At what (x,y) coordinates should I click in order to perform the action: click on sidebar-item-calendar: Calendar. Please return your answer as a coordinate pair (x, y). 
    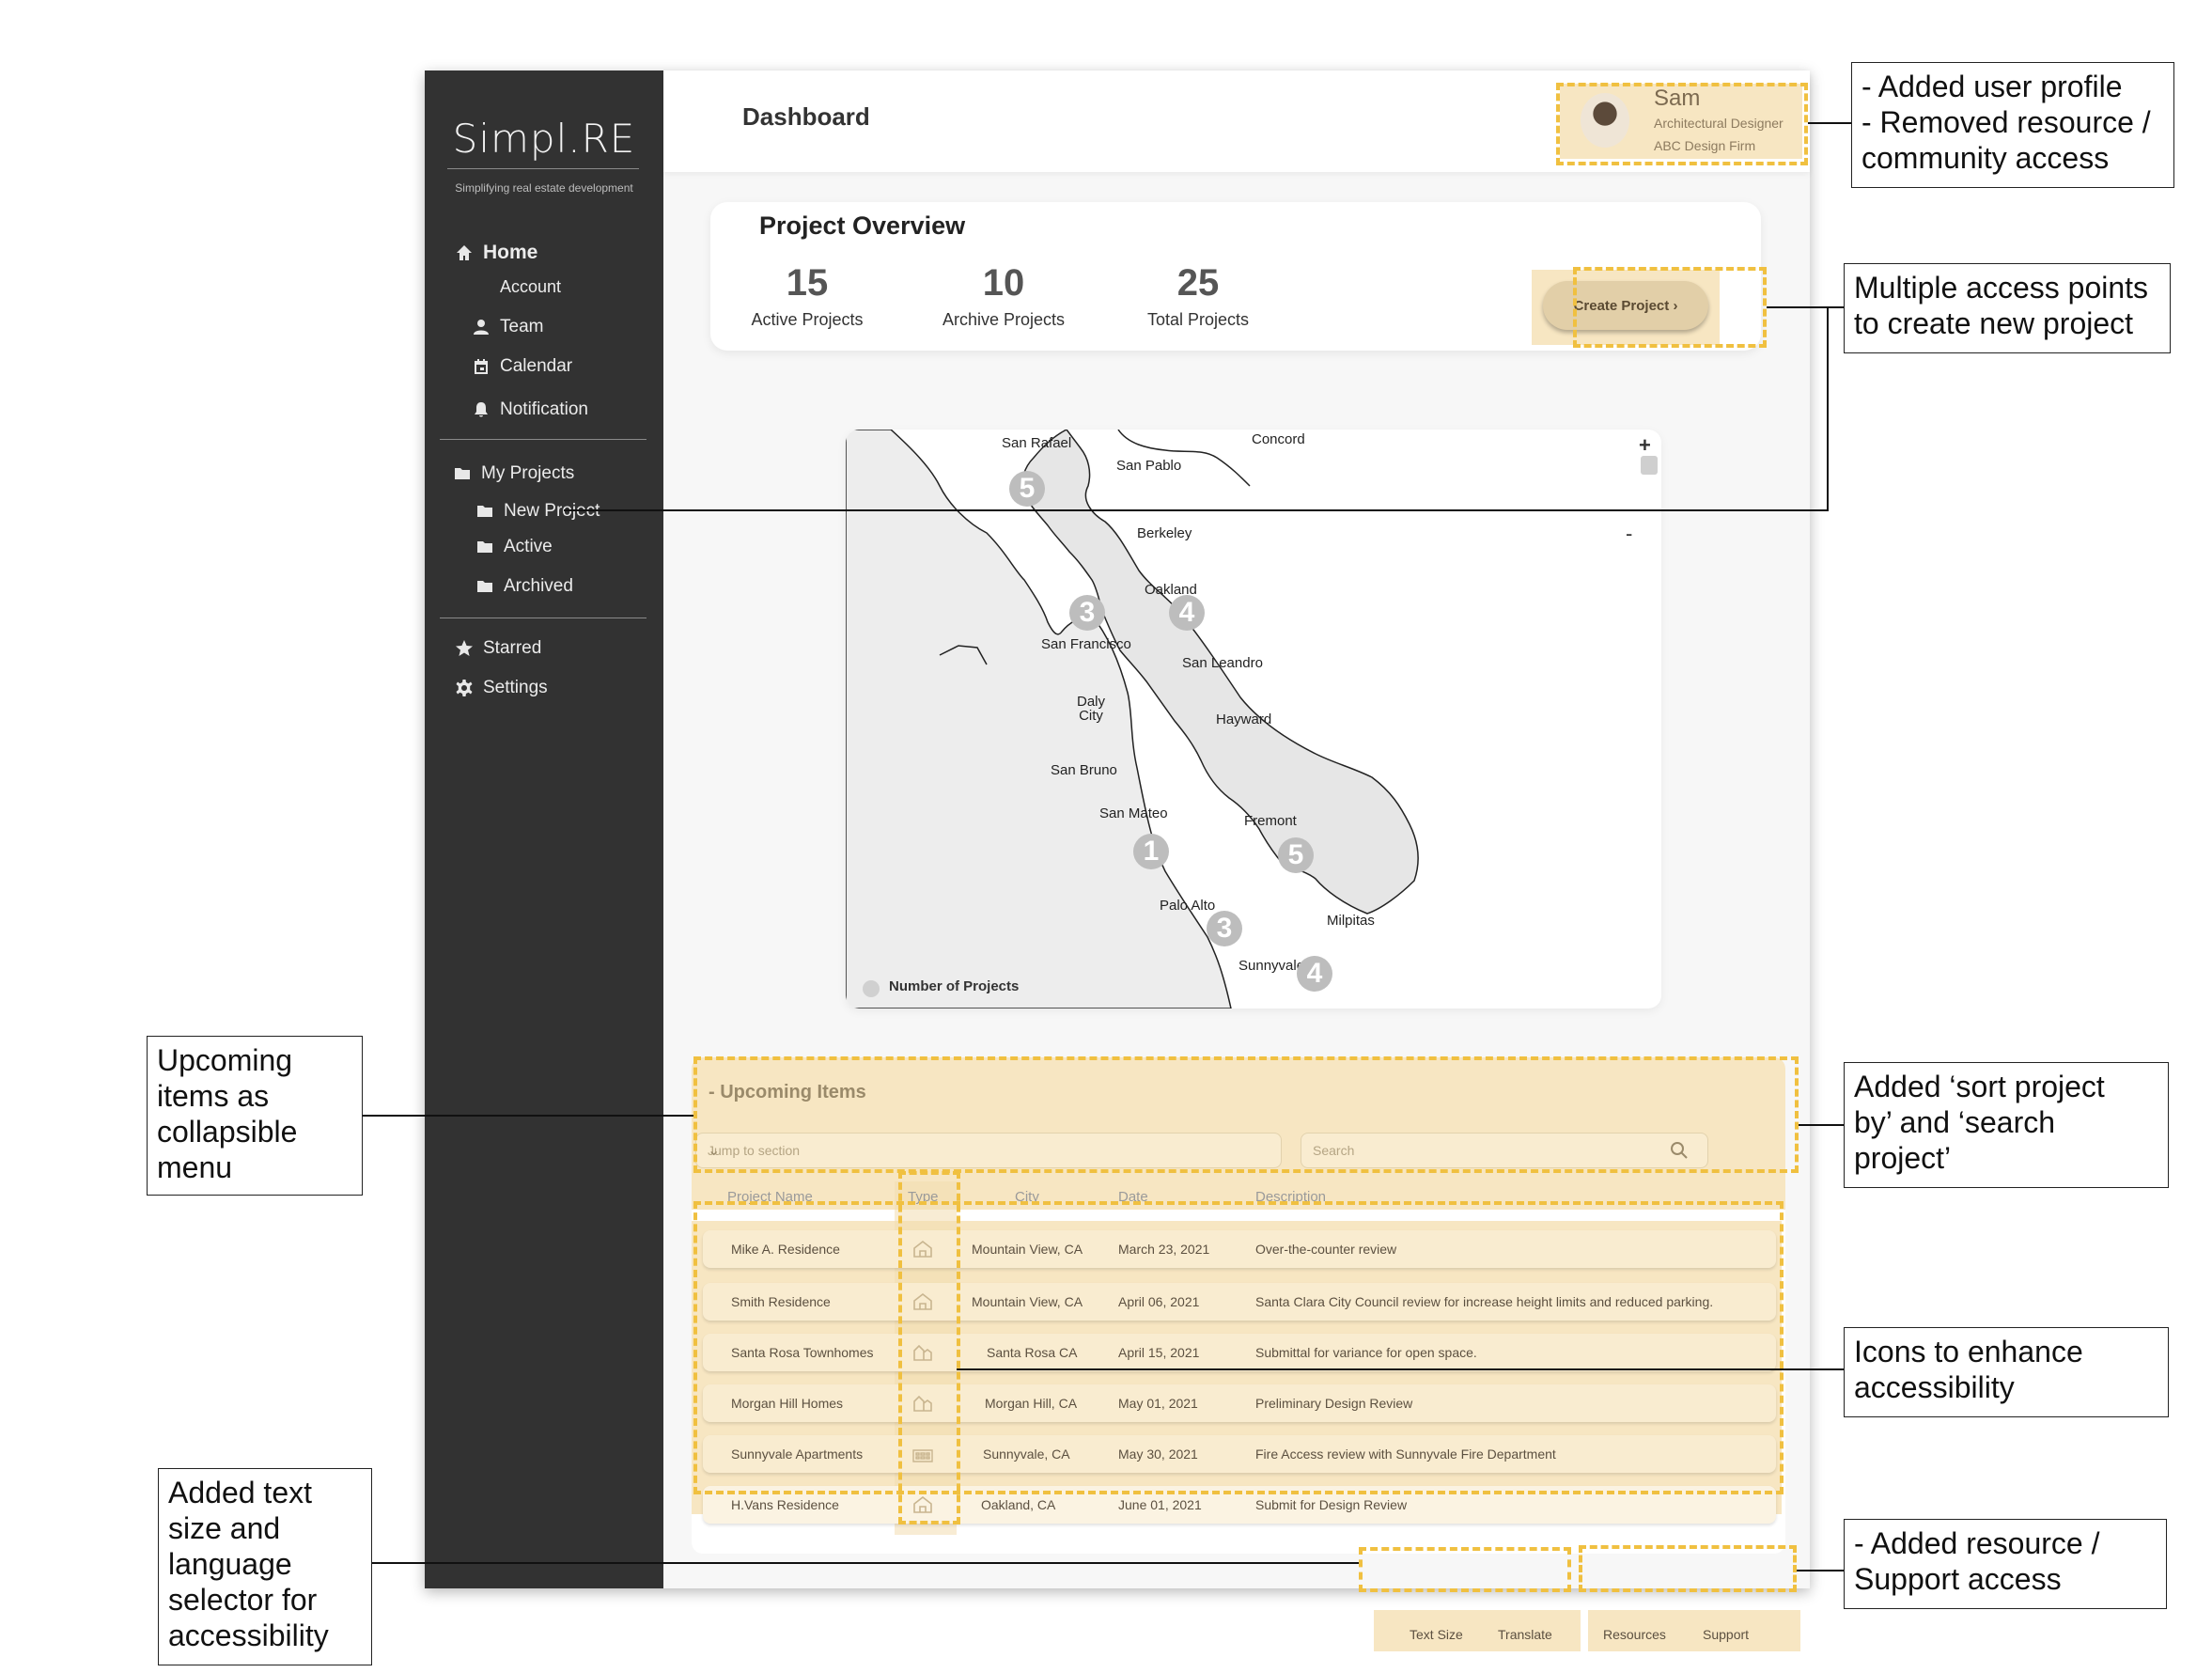
    Looking at the image, I should click on (522, 366).